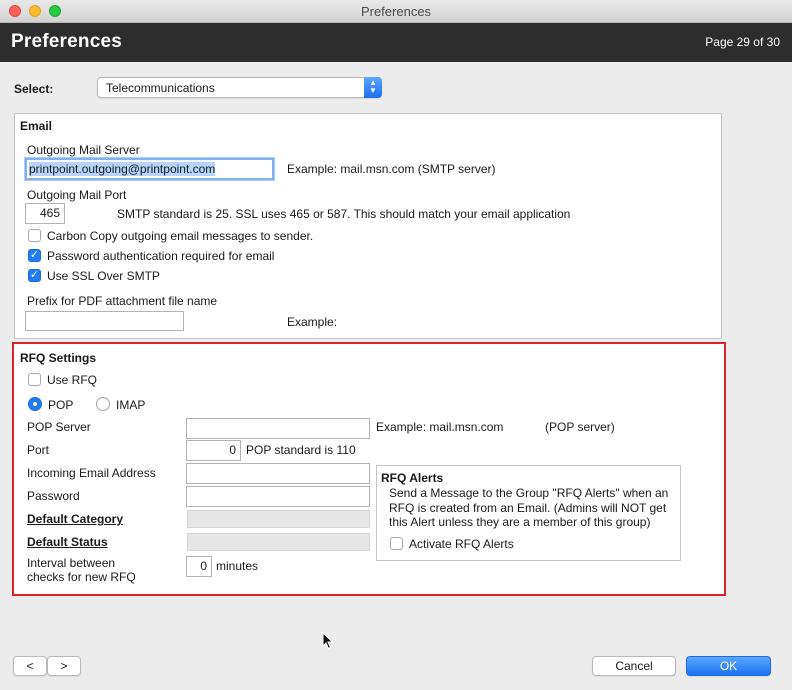  Describe the element at coordinates (278, 473) in the screenshot. I see `incoming-email-input` at that location.